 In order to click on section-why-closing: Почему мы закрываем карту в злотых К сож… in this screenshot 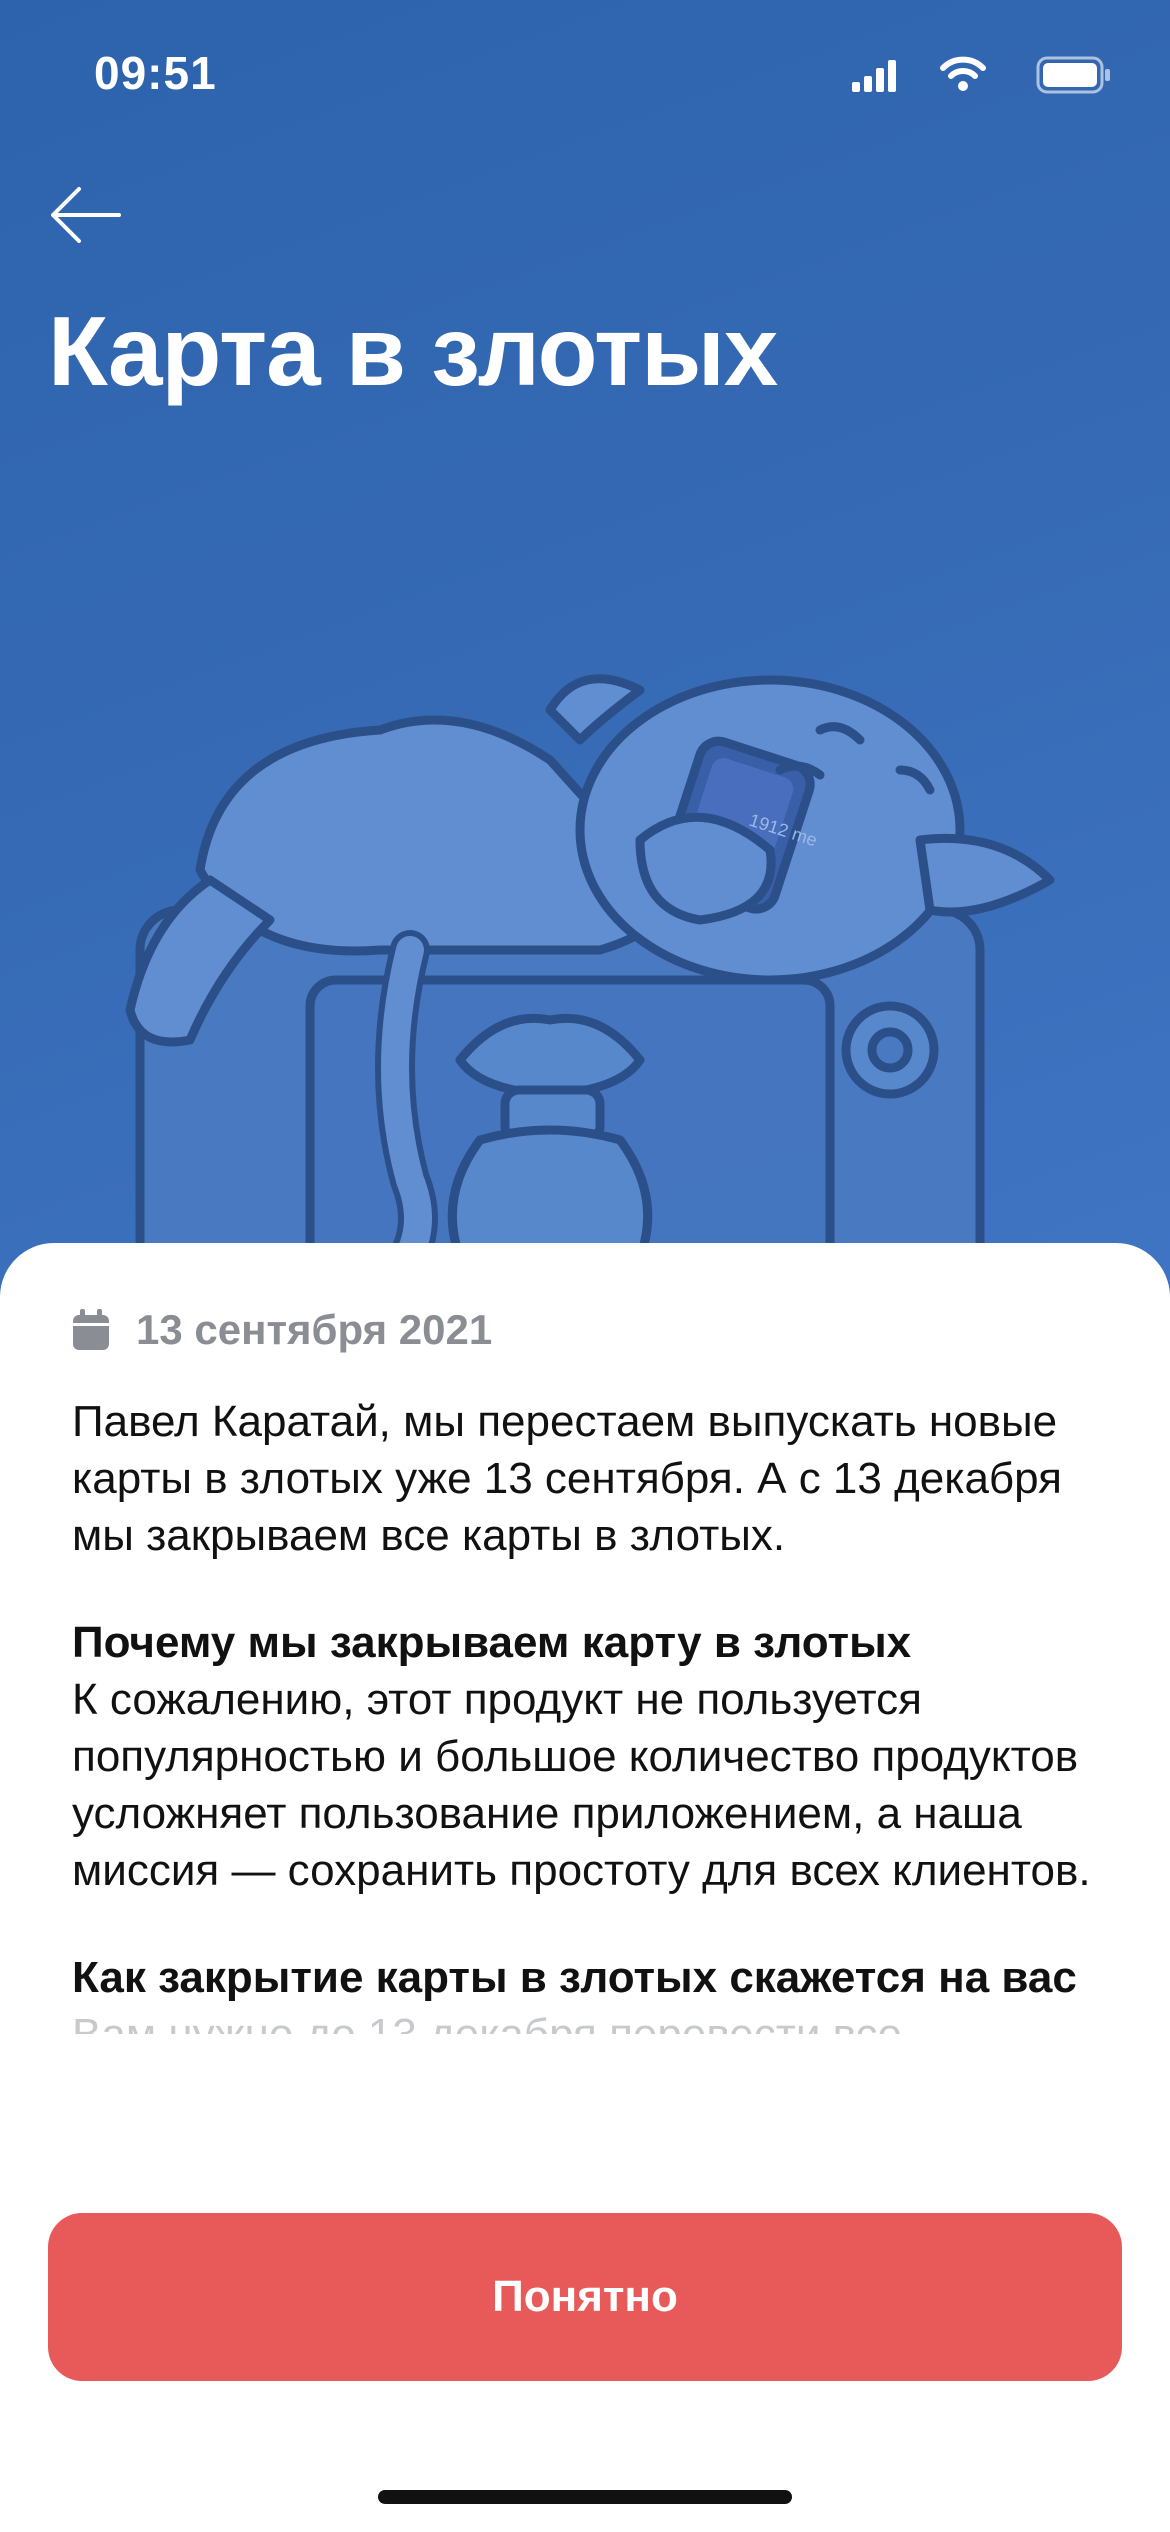, I will do `click(587, 1756)`.